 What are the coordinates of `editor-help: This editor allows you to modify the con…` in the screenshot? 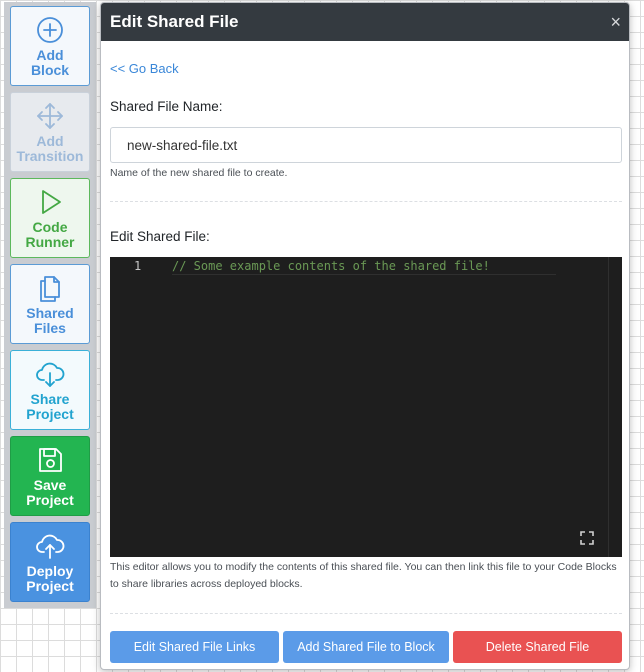 It's located at (363, 575).